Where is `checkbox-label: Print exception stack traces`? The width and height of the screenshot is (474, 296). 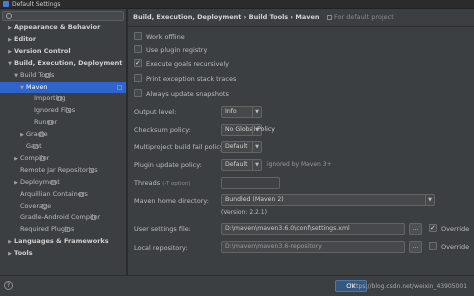 checkbox-label: Print exception stack traces is located at coordinates (191, 79).